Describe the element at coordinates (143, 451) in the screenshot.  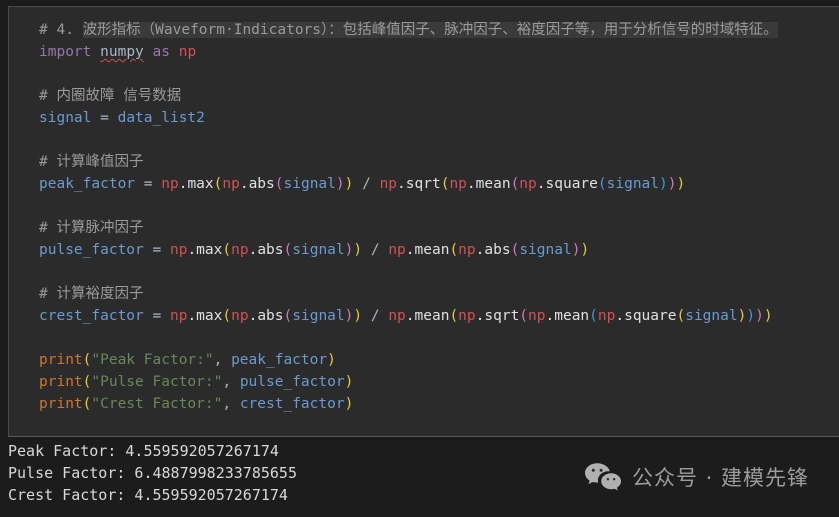
I see `output-line-peak-factor: Peak Factor: 4.559592057267174` at that location.